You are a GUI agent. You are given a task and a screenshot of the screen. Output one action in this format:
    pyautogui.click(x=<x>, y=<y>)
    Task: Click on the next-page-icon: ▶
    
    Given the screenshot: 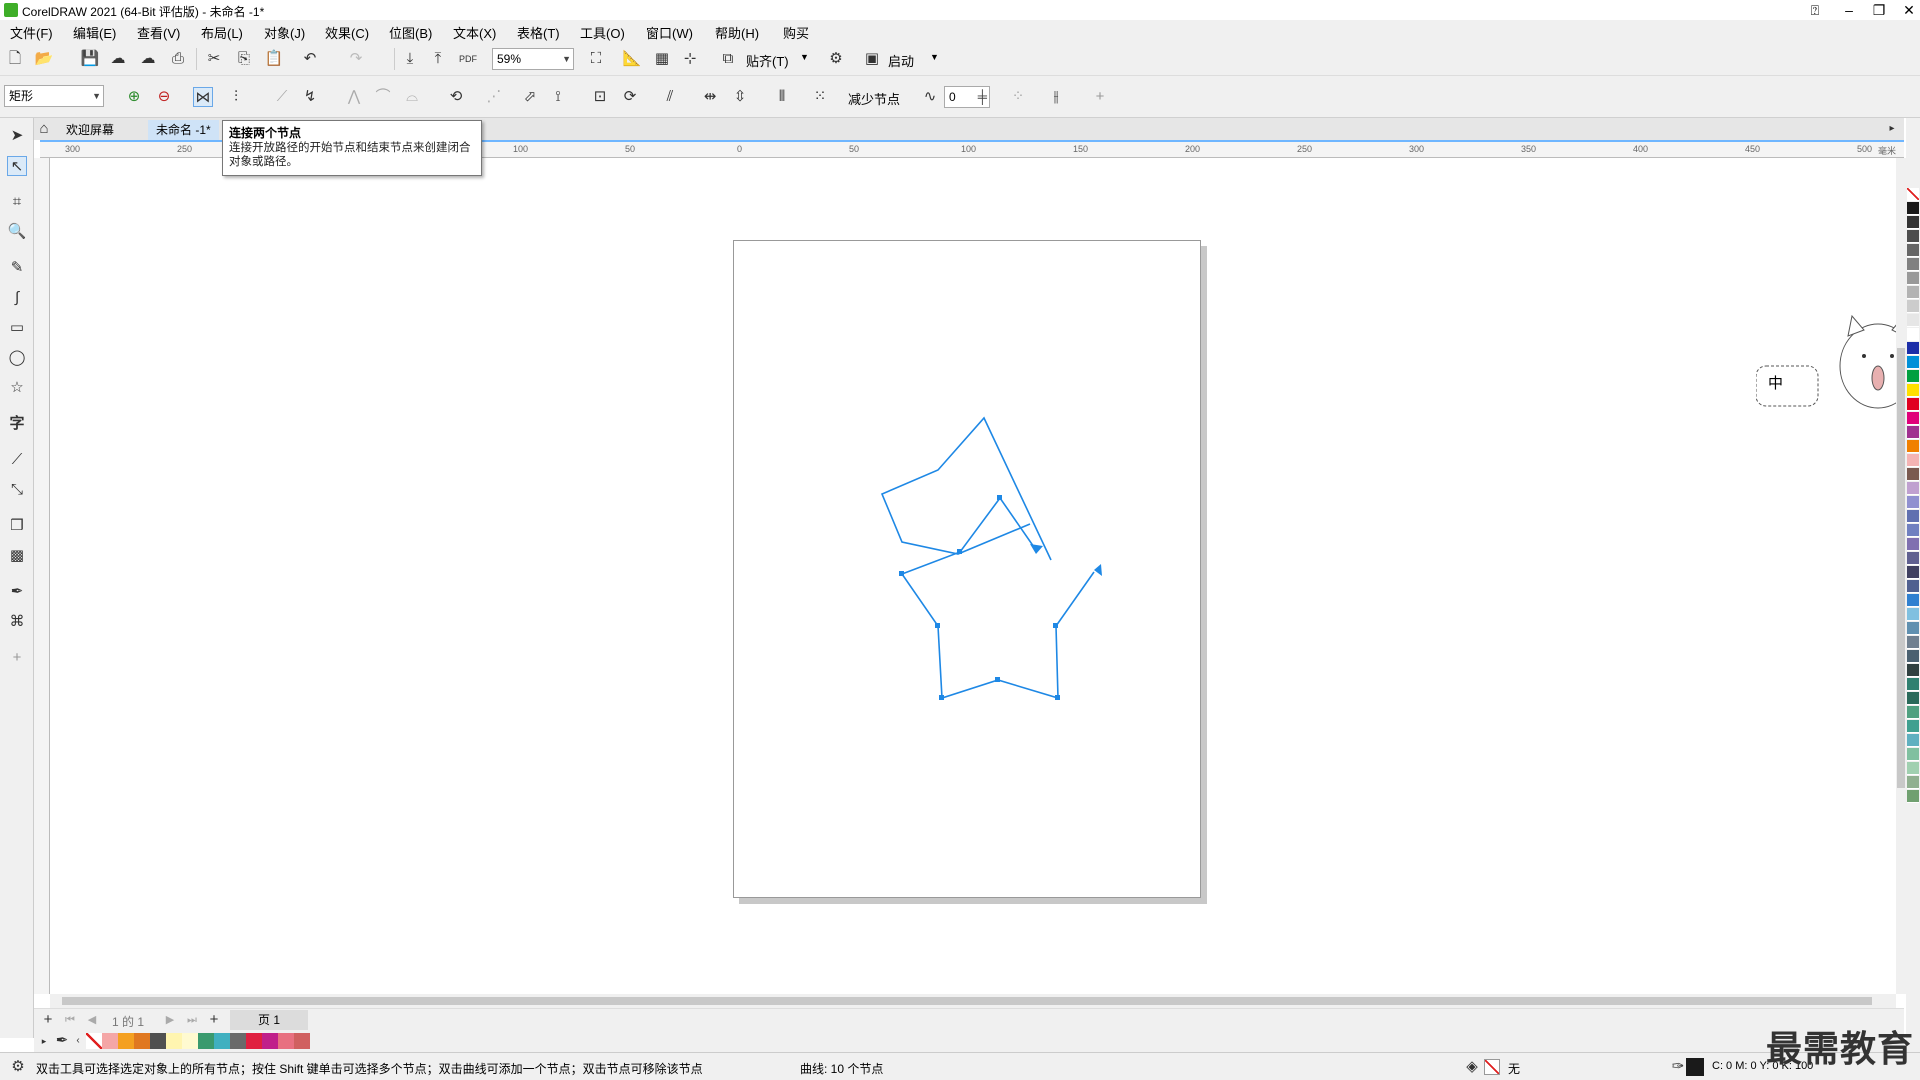 What is the action you would take?
    pyautogui.click(x=170, y=1020)
    